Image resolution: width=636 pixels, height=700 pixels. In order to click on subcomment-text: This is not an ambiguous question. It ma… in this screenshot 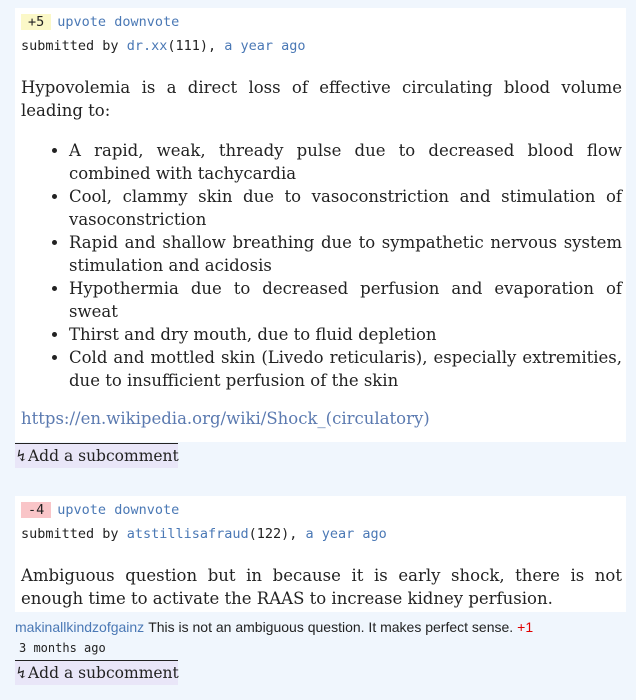, I will do `click(331, 627)`.